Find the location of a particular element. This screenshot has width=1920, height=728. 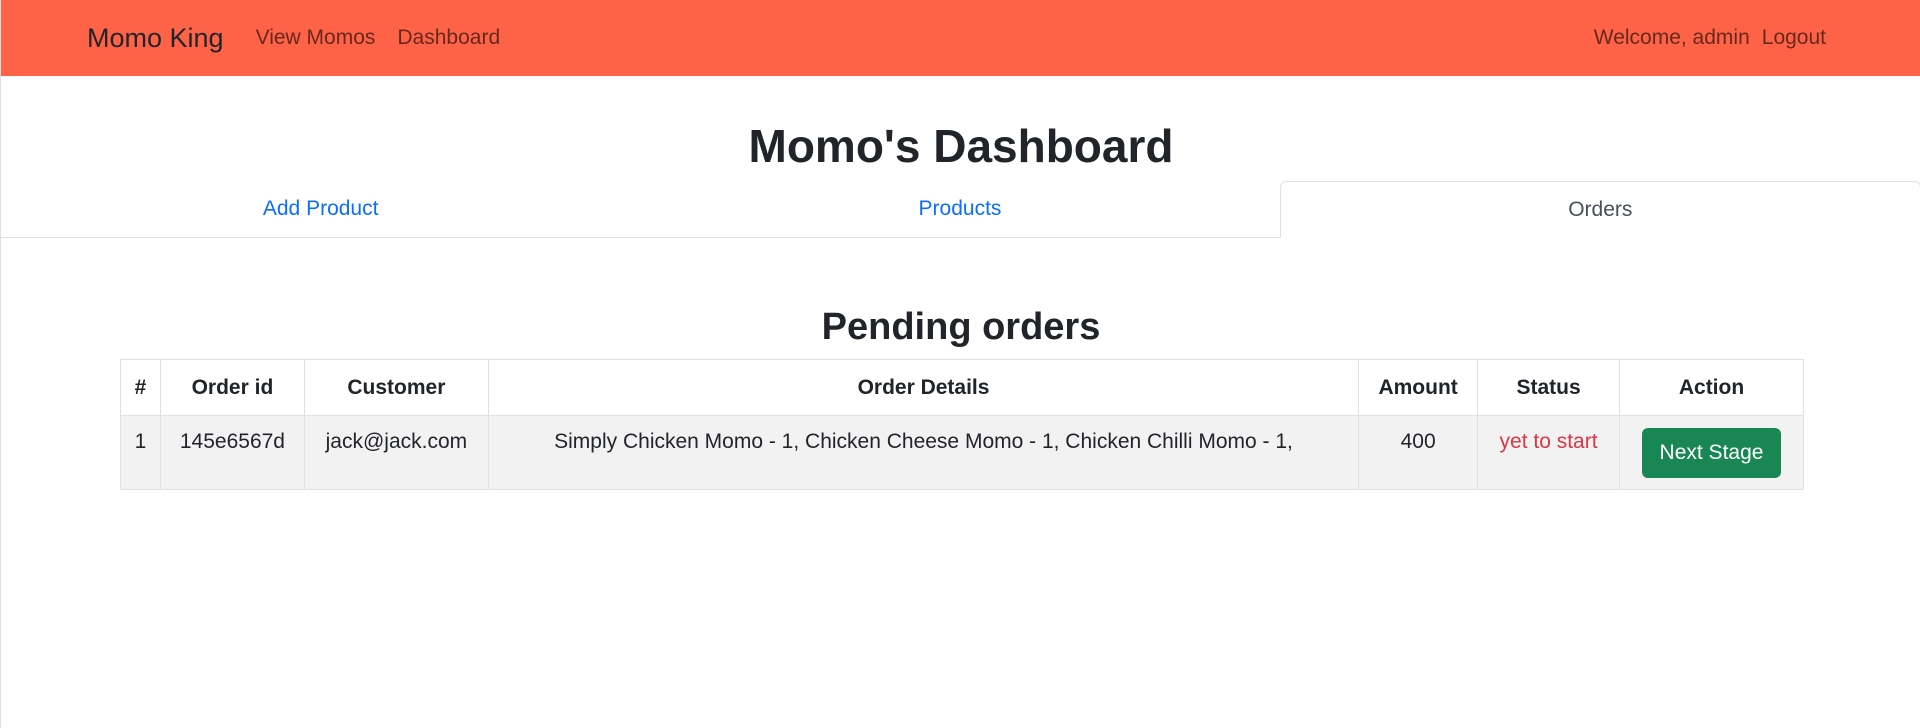

next-stage-button: Next Stage is located at coordinates (1711, 453).